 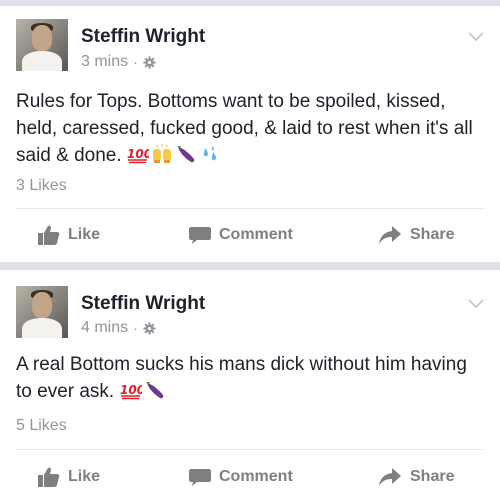 I want to click on likes-count: 3 Likes, so click(x=41, y=186).